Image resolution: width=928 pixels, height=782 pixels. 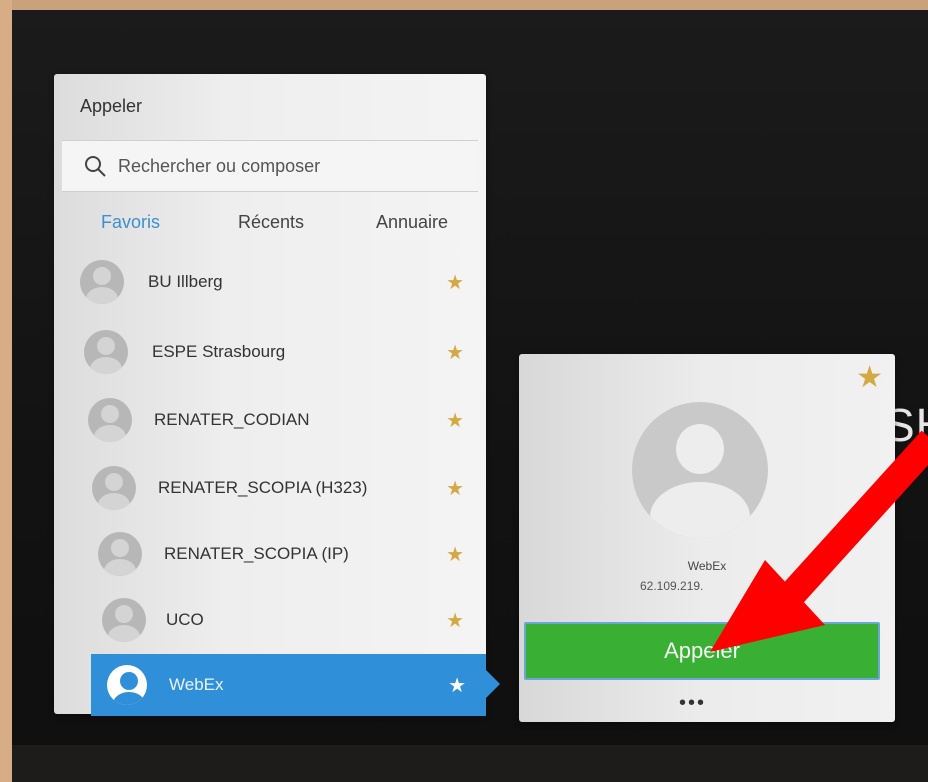 I want to click on contact-name: ESPE Strasbourg, so click(x=219, y=351).